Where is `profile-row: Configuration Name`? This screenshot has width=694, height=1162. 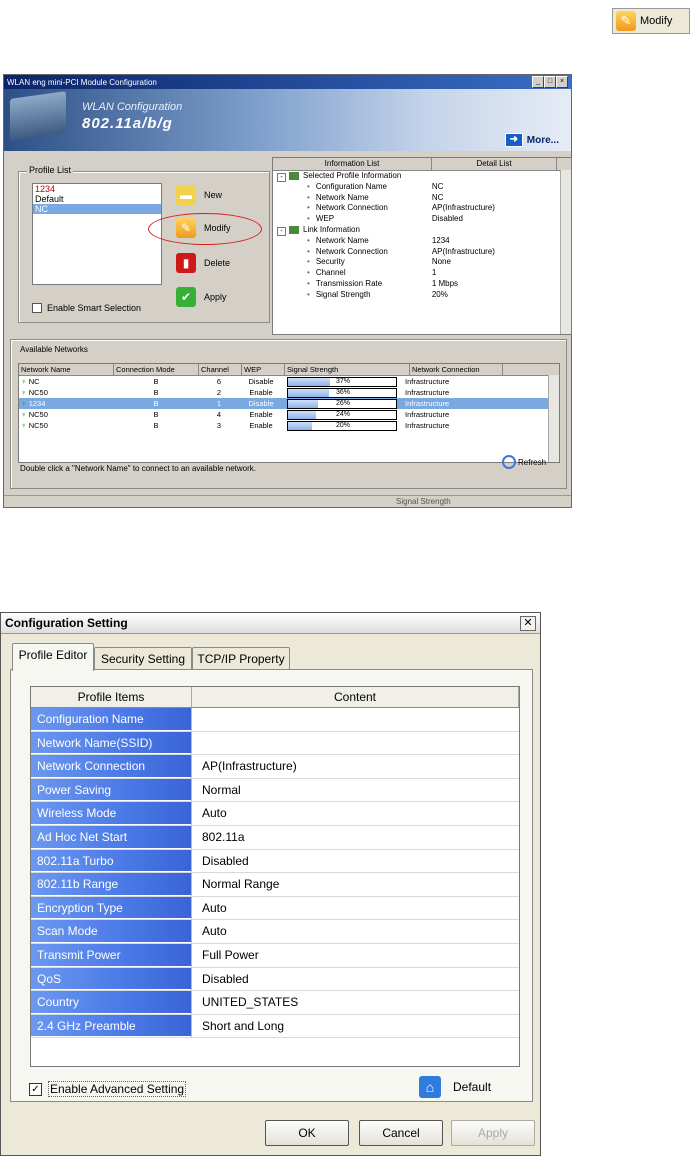
profile-row: Configuration Name is located at coordinates (275, 720).